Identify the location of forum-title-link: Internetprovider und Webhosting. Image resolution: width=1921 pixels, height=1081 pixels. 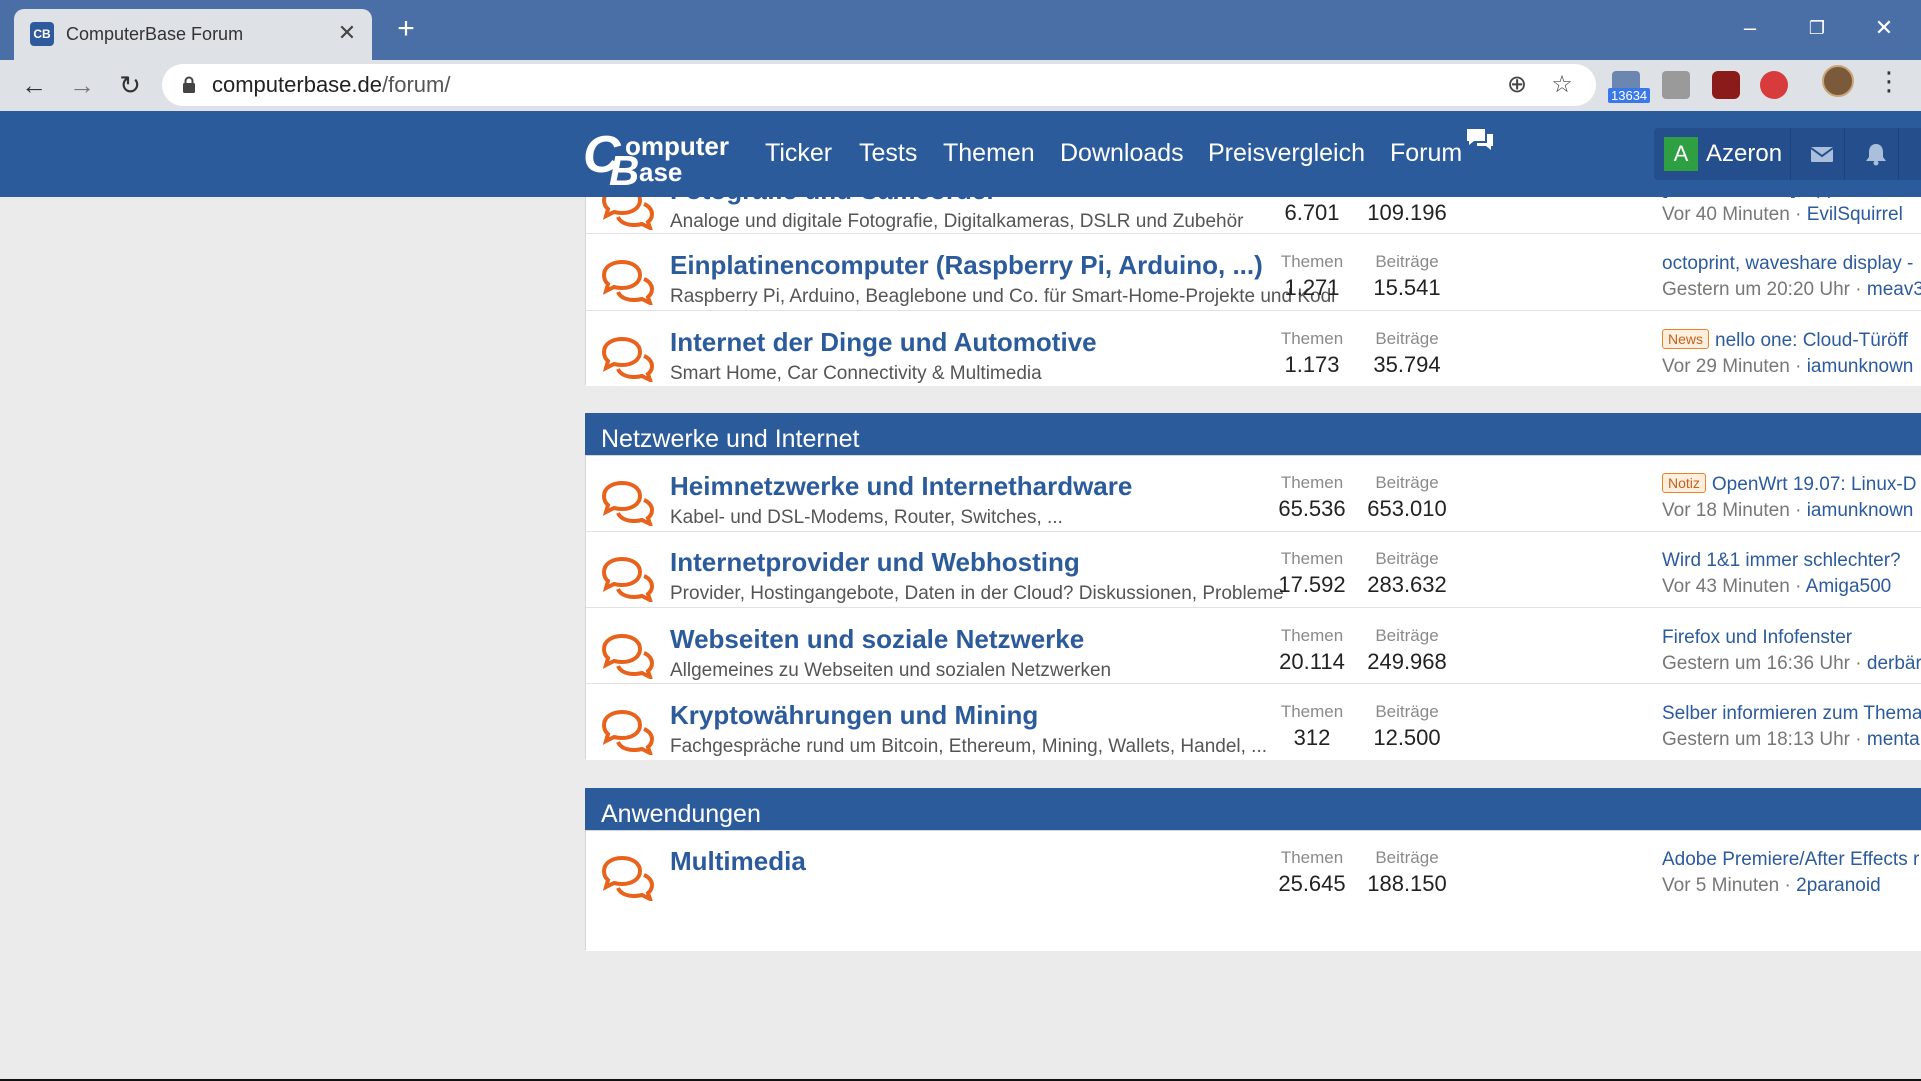
(875, 562).